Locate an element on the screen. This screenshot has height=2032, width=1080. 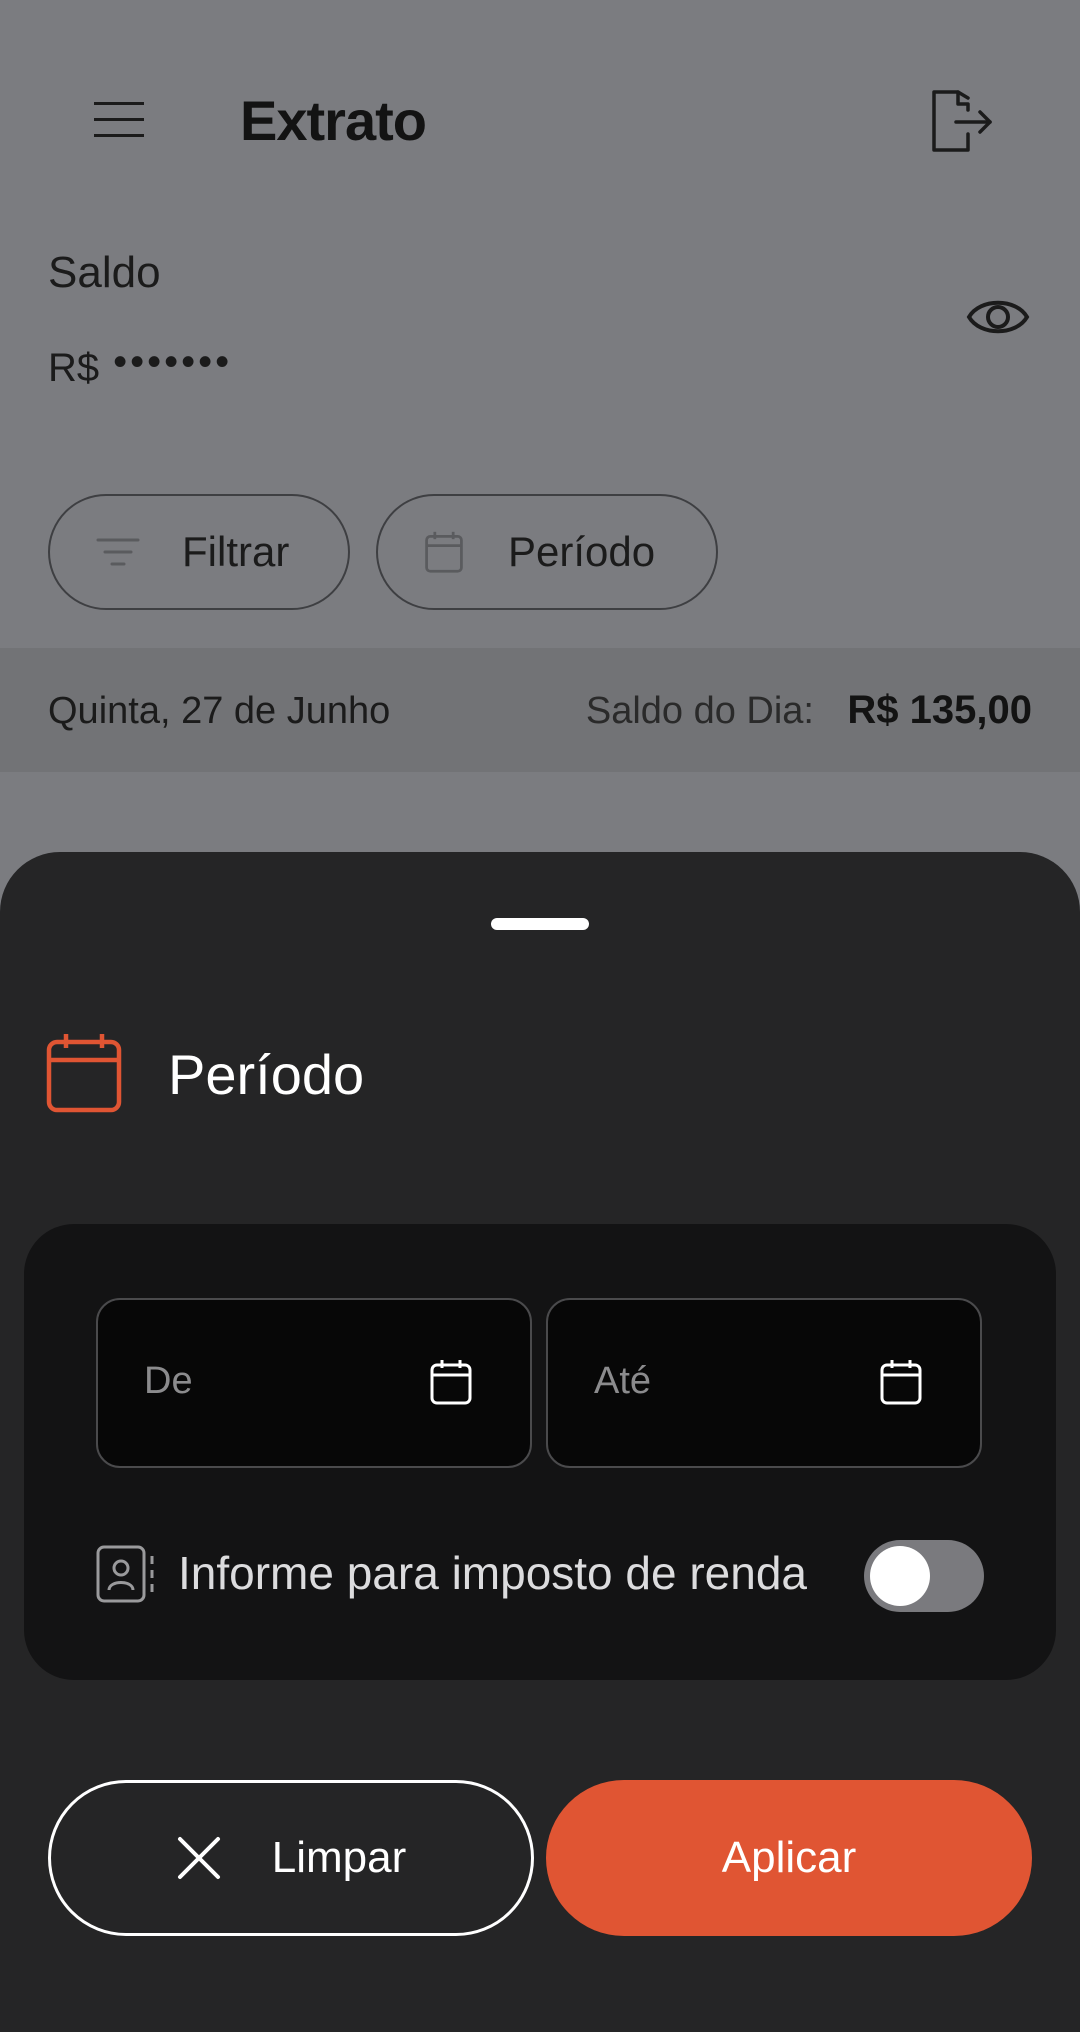
currency-symbol: R$ is located at coordinates (74, 368).